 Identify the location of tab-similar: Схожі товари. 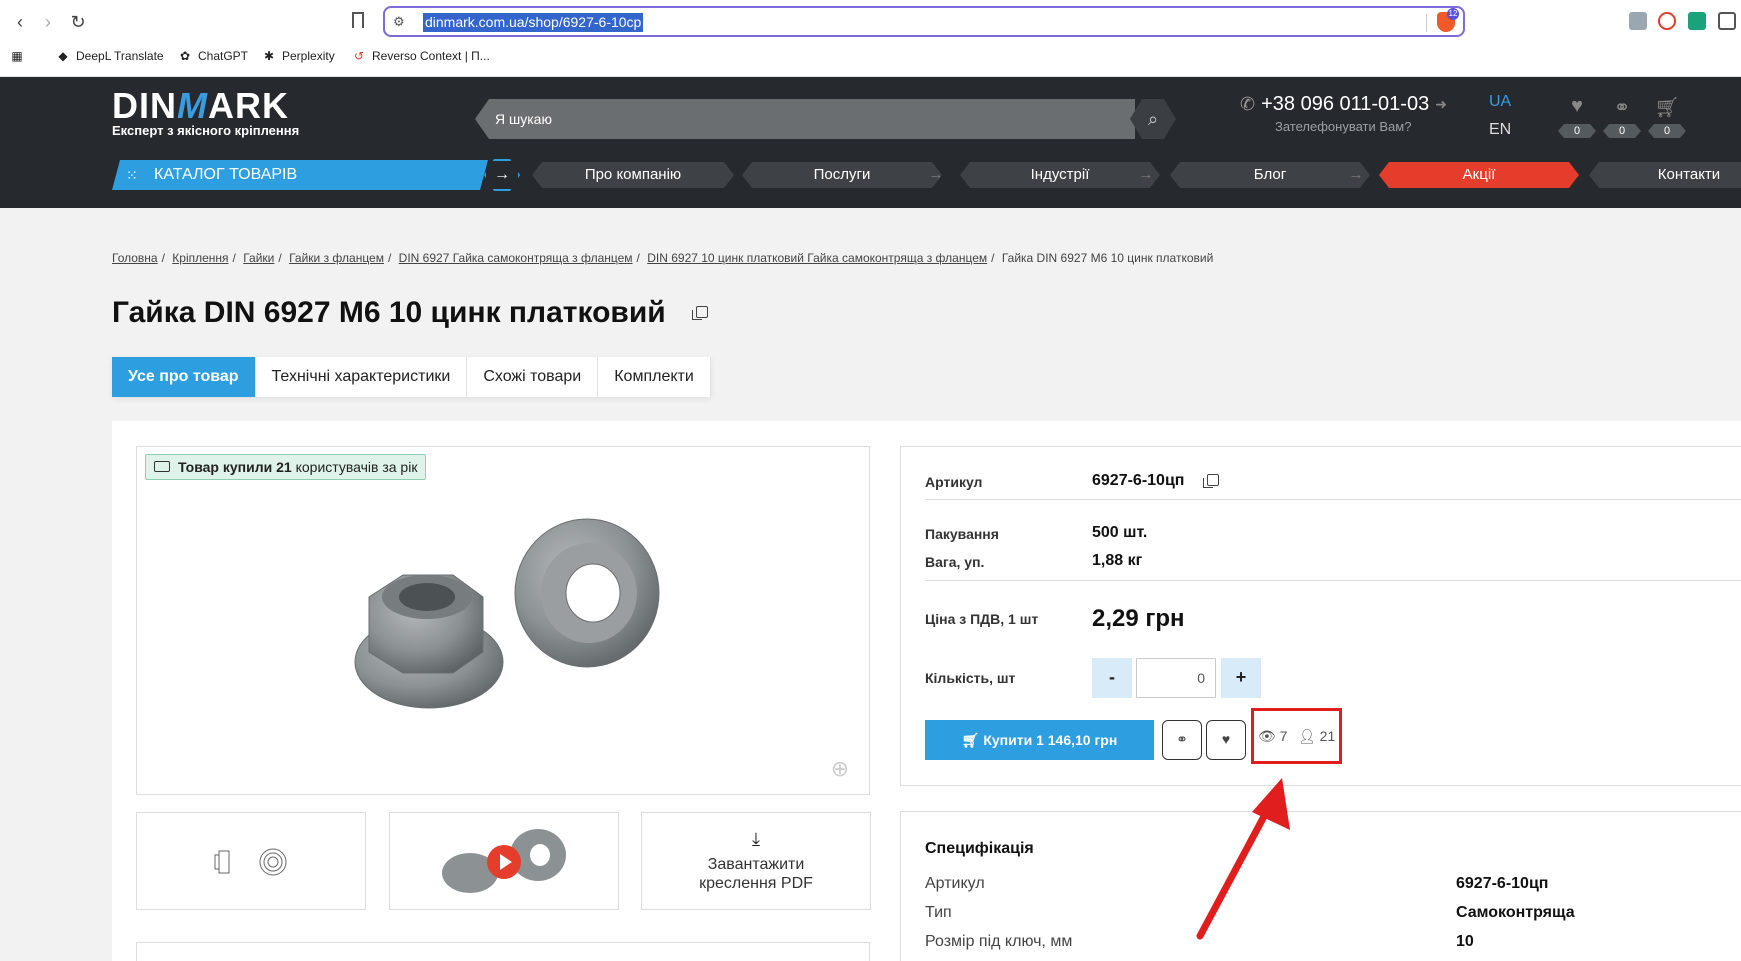
(533, 377).